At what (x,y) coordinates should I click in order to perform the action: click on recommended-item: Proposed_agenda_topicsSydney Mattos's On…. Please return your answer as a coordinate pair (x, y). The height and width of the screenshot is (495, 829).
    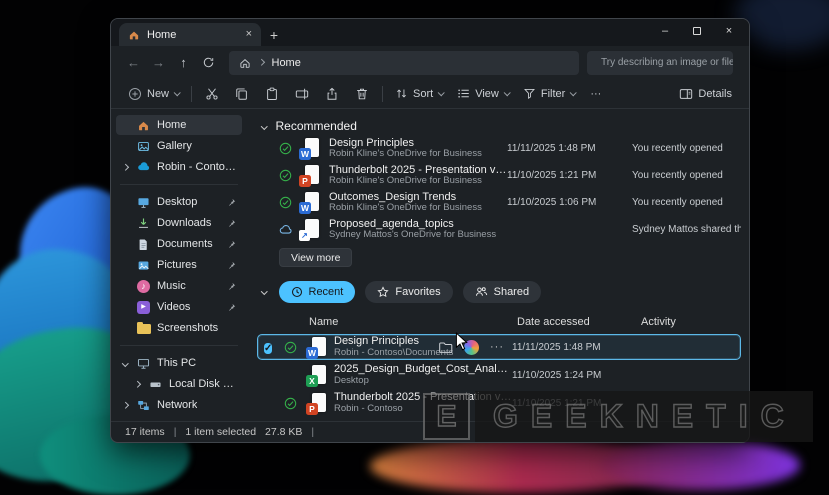
    Looking at the image, I should click on (499, 229).